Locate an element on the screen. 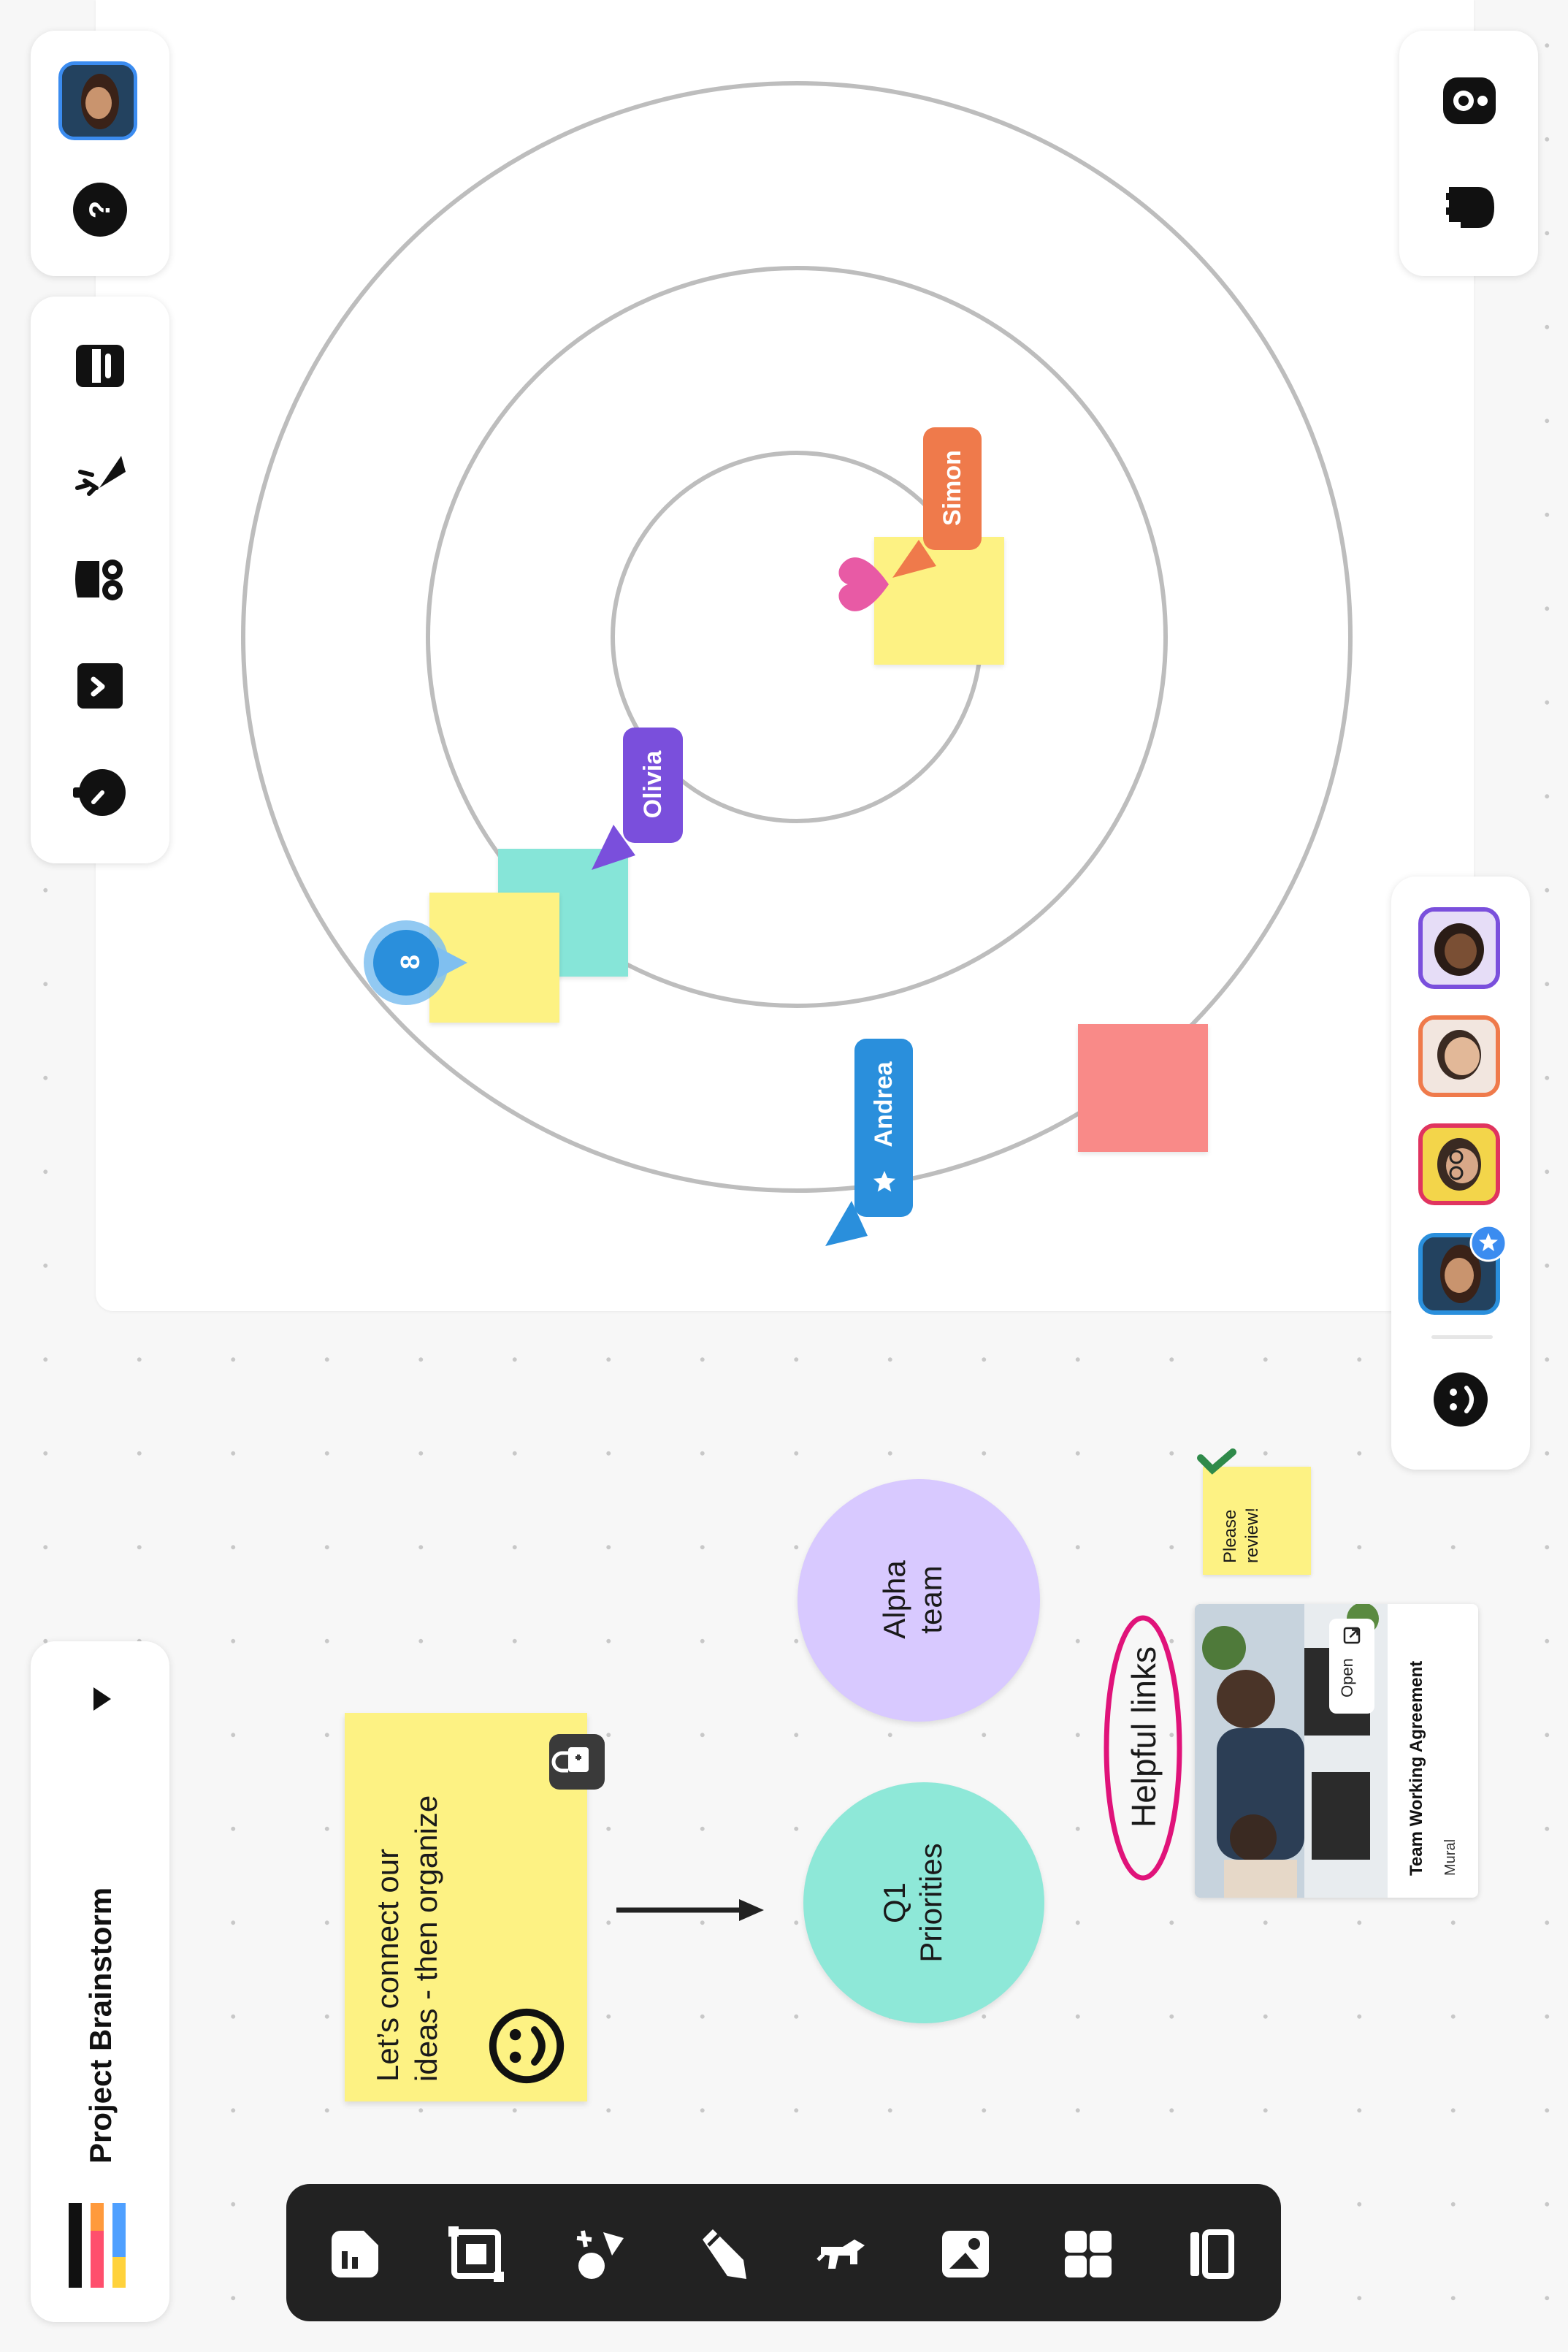 This screenshot has width=1568, height=2352. alpha-line1: Alpha is located at coordinates (894, 1599).